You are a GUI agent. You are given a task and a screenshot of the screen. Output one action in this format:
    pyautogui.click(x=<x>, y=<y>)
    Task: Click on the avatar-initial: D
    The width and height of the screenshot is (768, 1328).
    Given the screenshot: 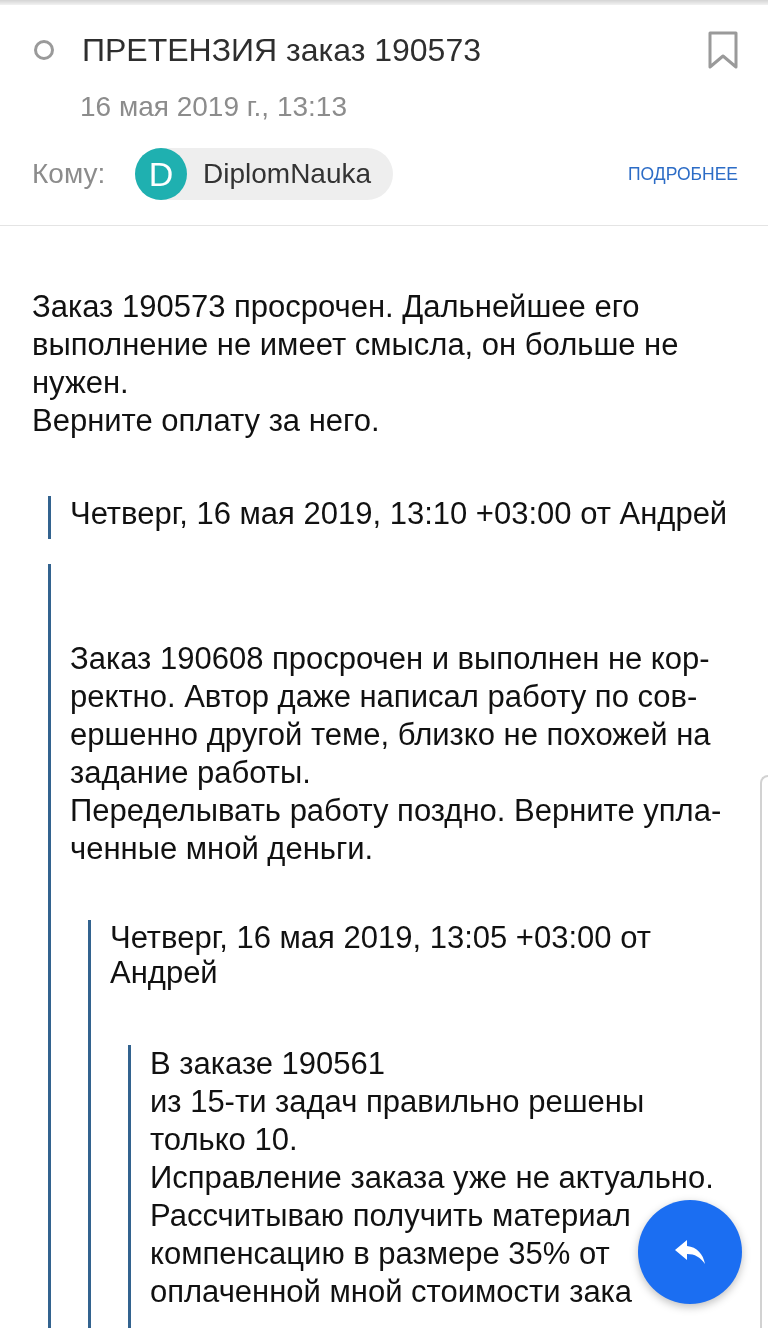 What is the action you would take?
    pyautogui.click(x=161, y=174)
    